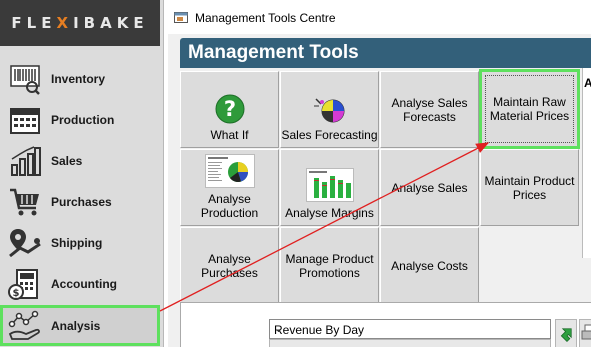 This screenshot has height=347, width=591. I want to click on panel-title: Management Tools, so click(273, 52).